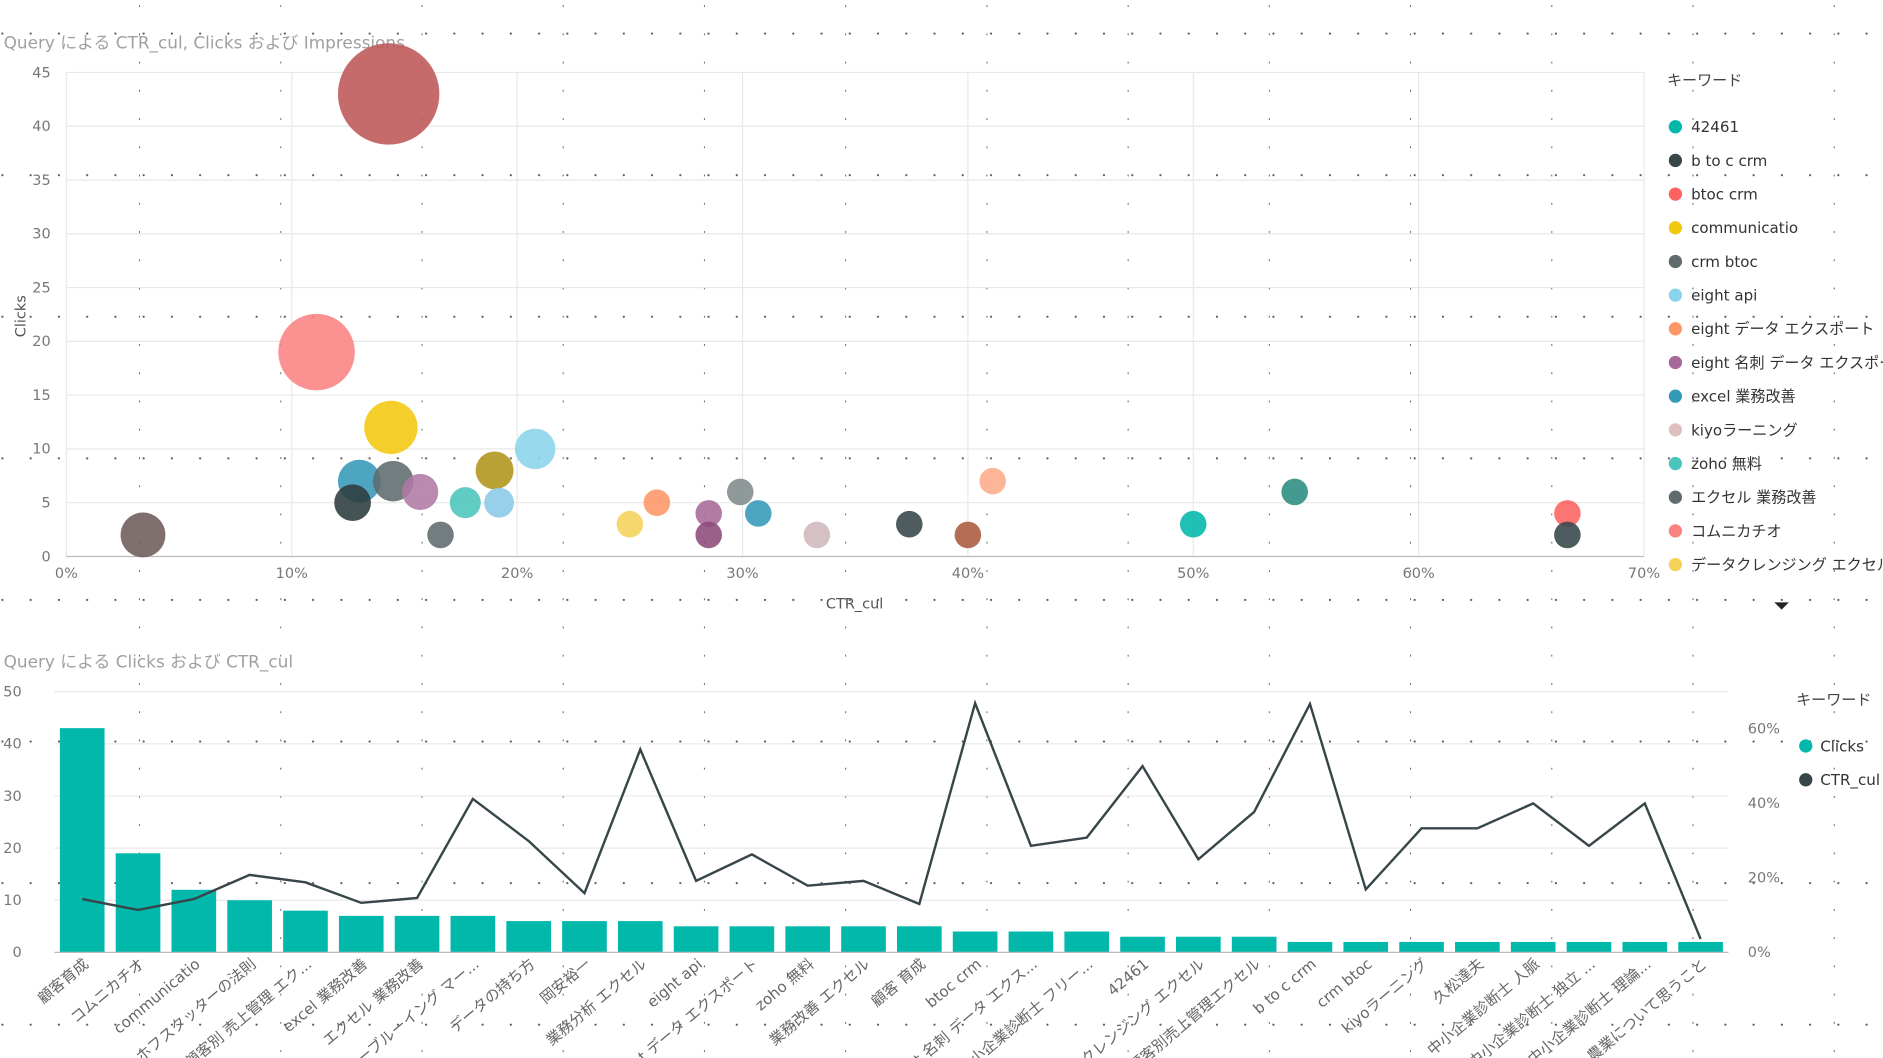  I want to click on y-tick-label: 35, so click(41, 181).